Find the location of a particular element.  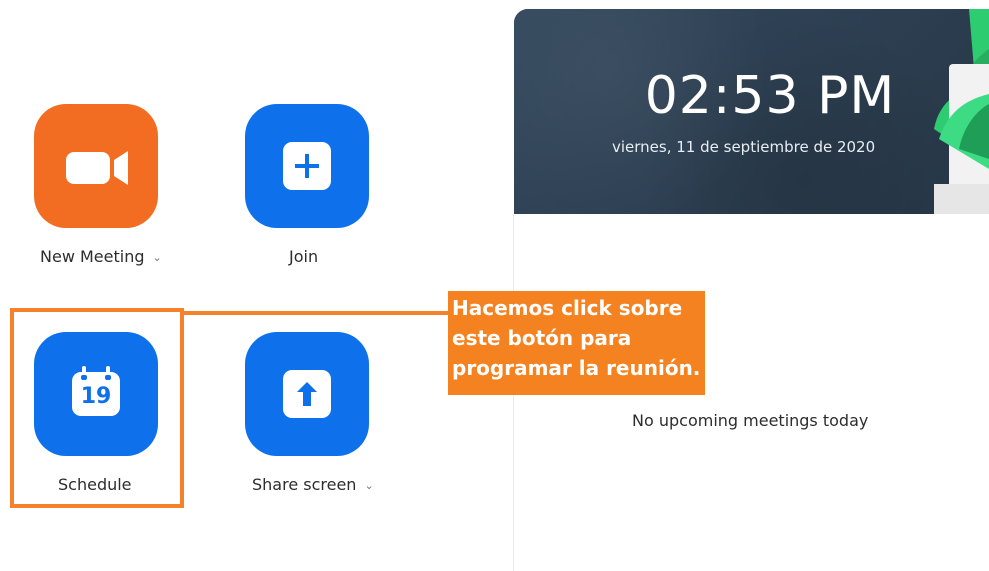

callout-line: programar la reunión. is located at coordinates (576, 368).